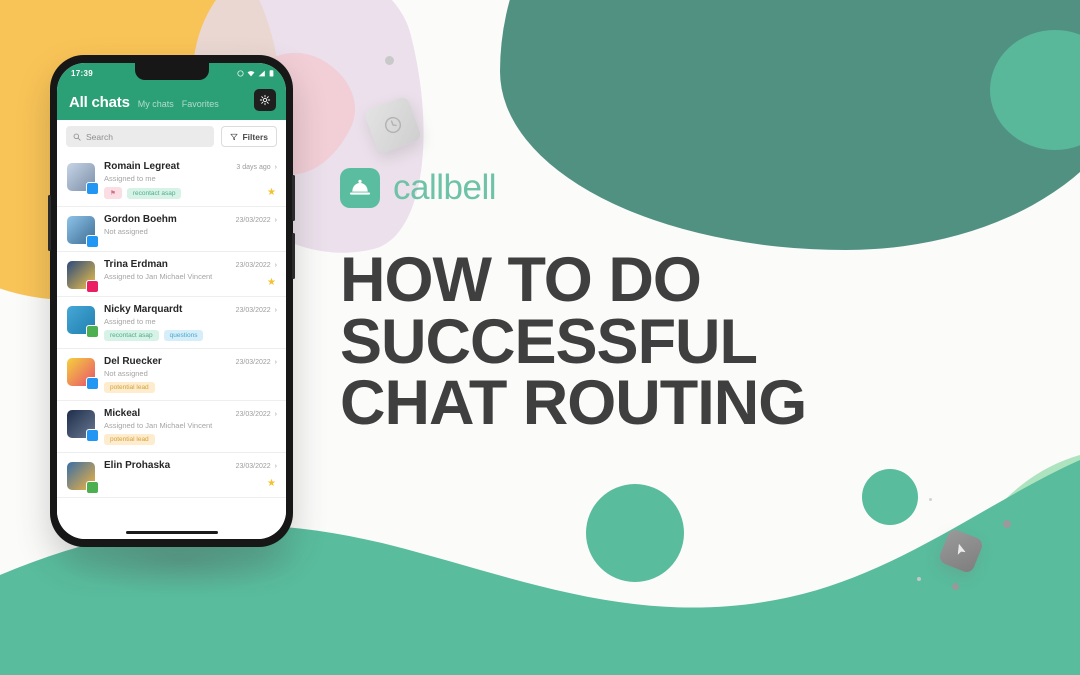 The image size is (1080, 675). Describe the element at coordinates (190, 309) in the screenshot. I see `chat-item-header: Nicky Marquardt 23/03/2022 ›` at that location.